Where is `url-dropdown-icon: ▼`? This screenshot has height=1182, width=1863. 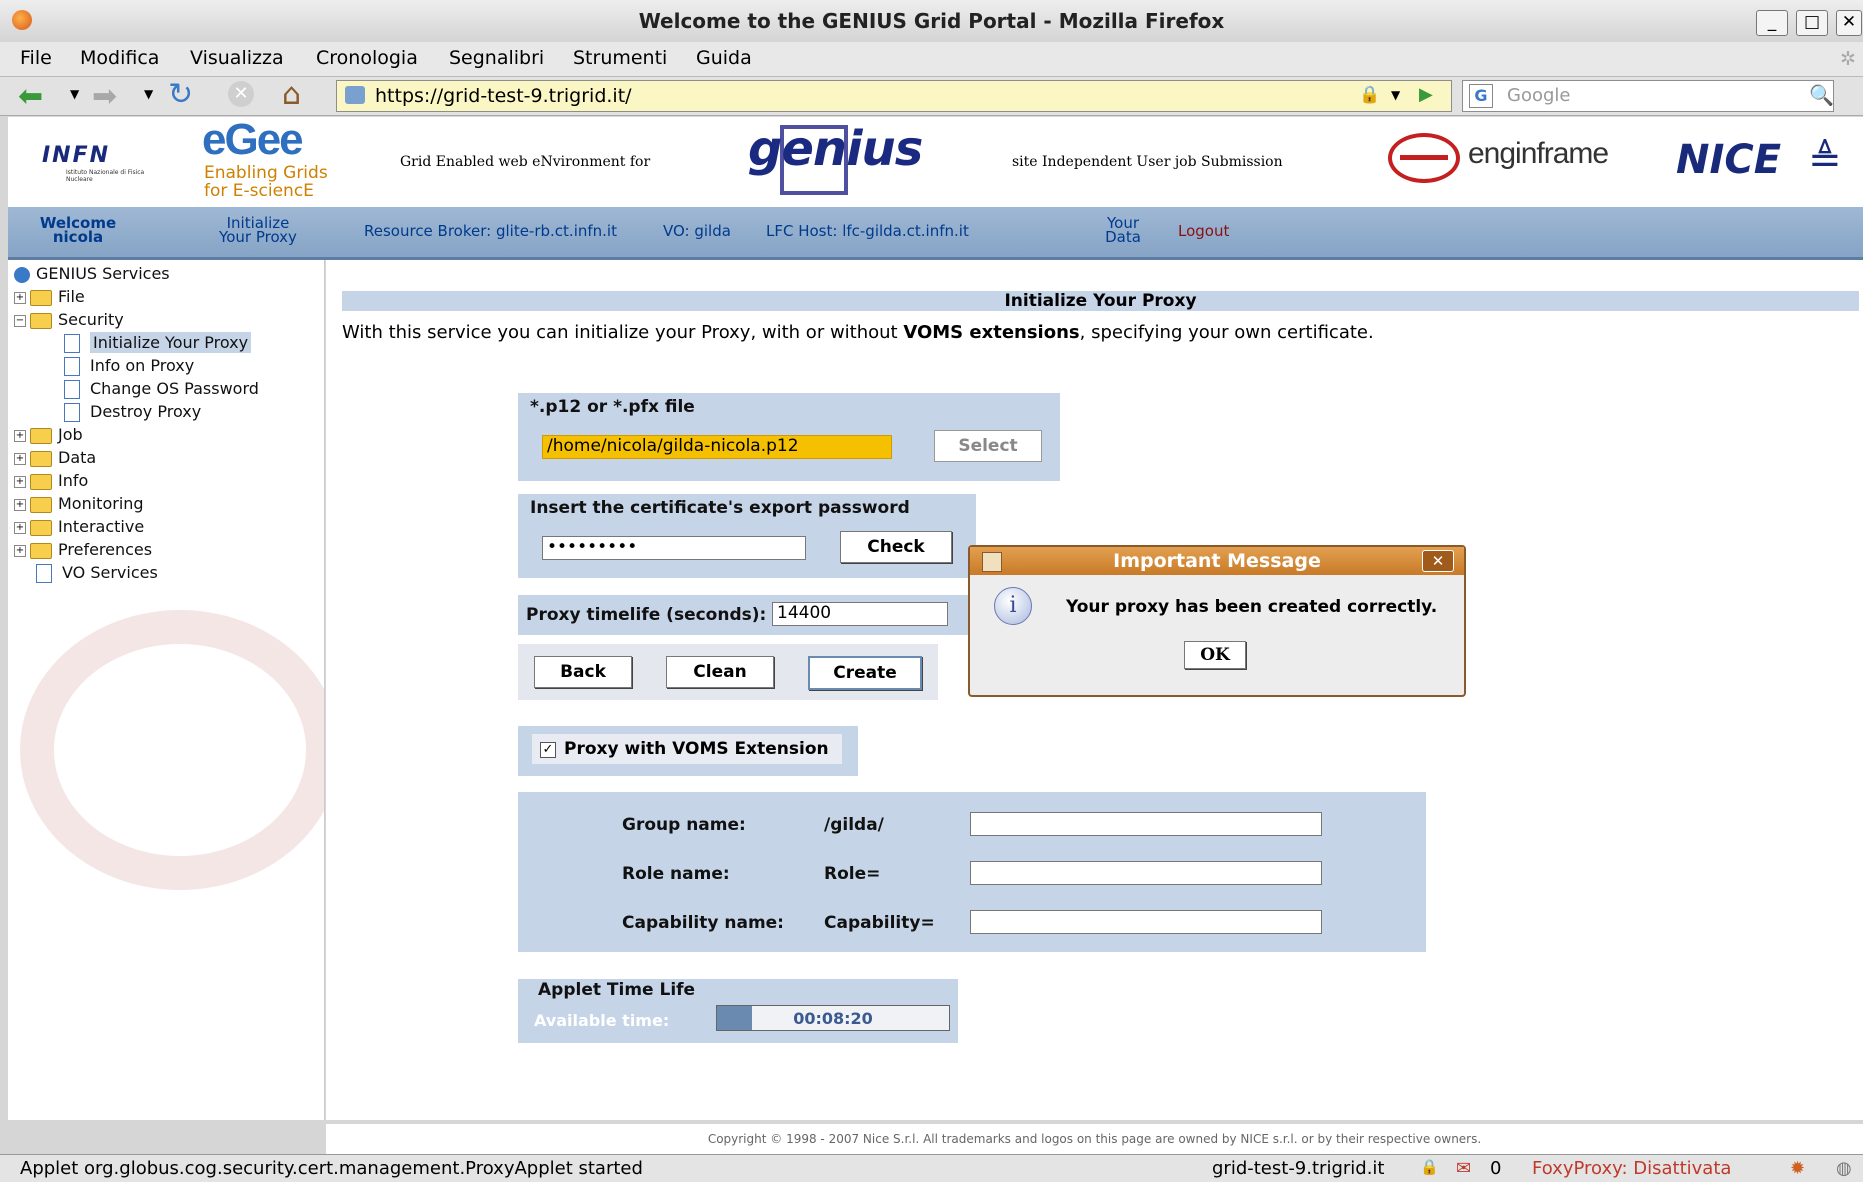
url-dropdown-icon: ▼ is located at coordinates (1395, 95).